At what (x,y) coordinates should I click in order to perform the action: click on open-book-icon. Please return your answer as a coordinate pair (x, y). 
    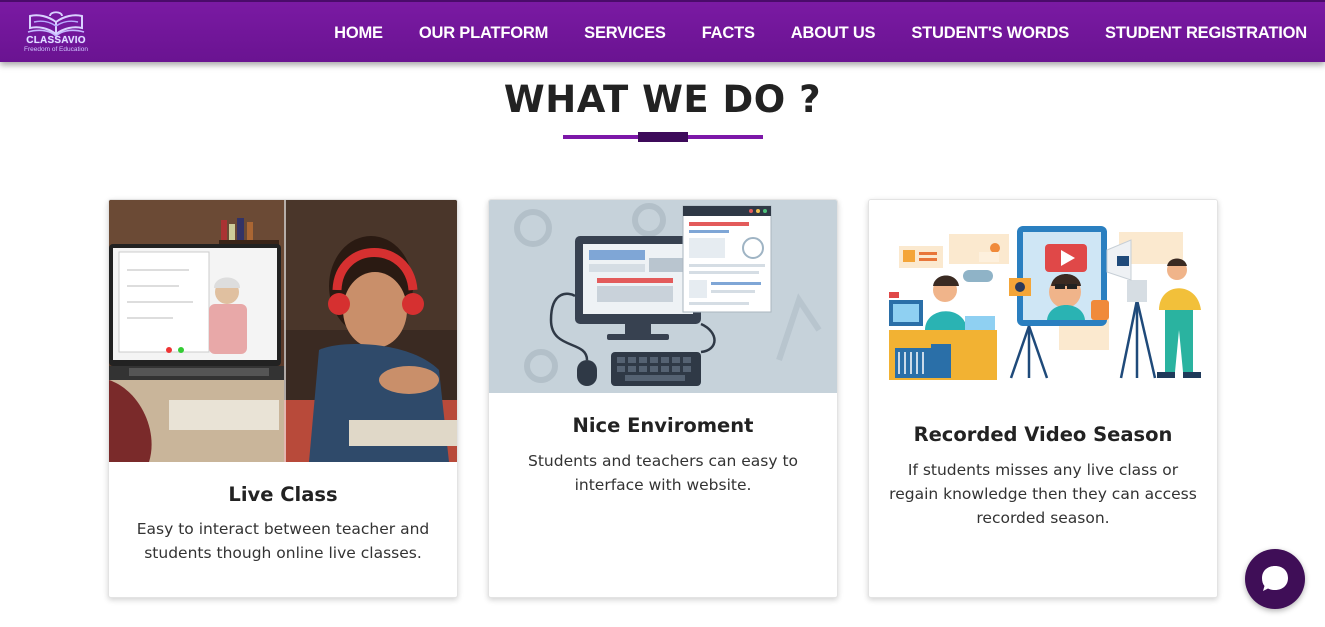
    Looking at the image, I should click on (56, 24).